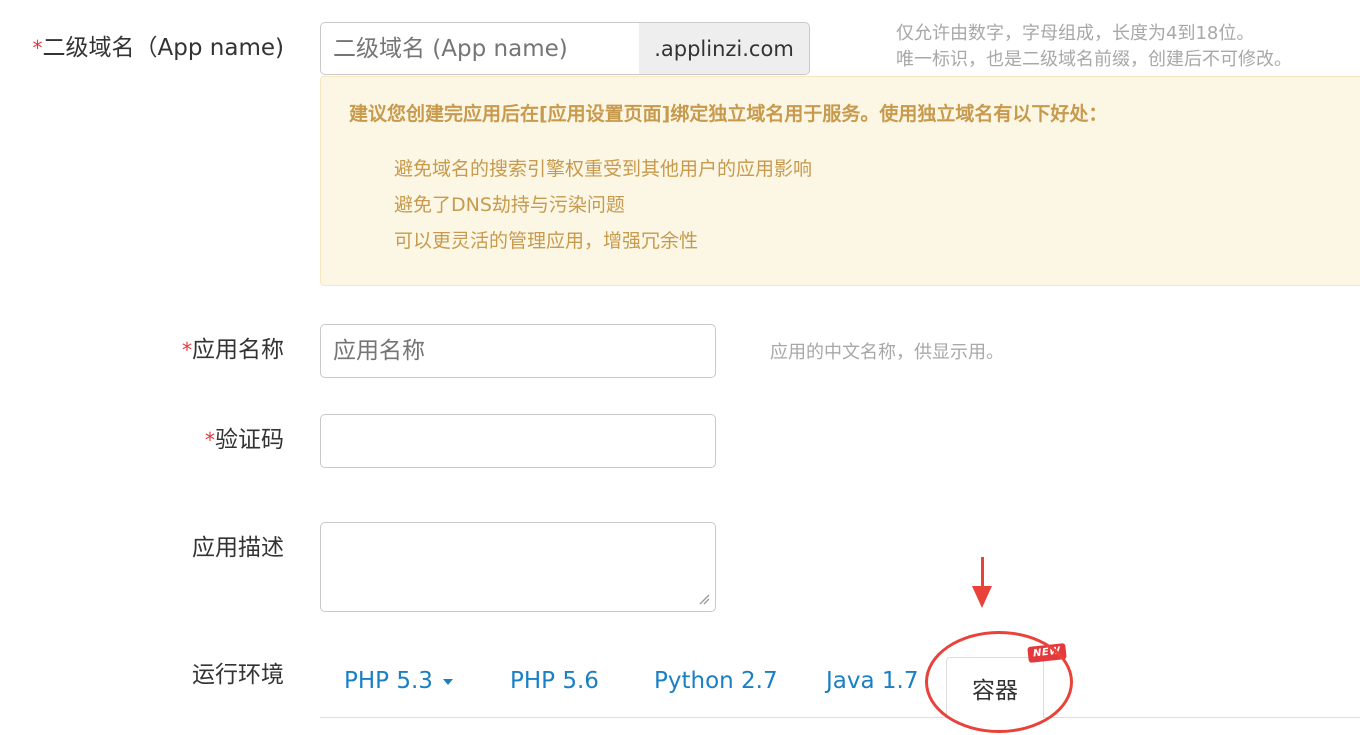 The width and height of the screenshot is (1360, 735). What do you see at coordinates (887, 352) in the screenshot?
I see `display-name-help: 应用的中文名称，供显示用。` at bounding box center [887, 352].